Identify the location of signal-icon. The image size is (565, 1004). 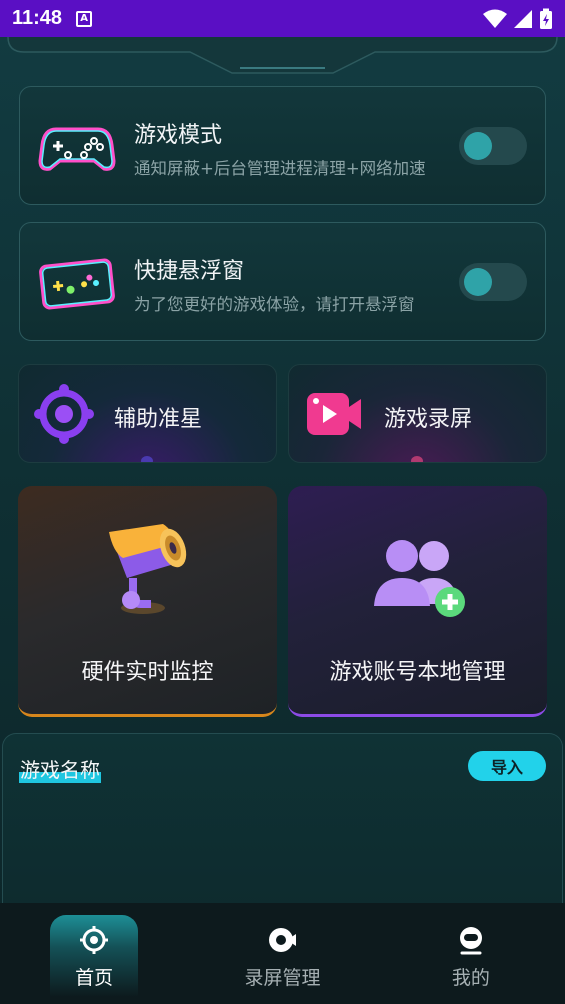
(523, 18).